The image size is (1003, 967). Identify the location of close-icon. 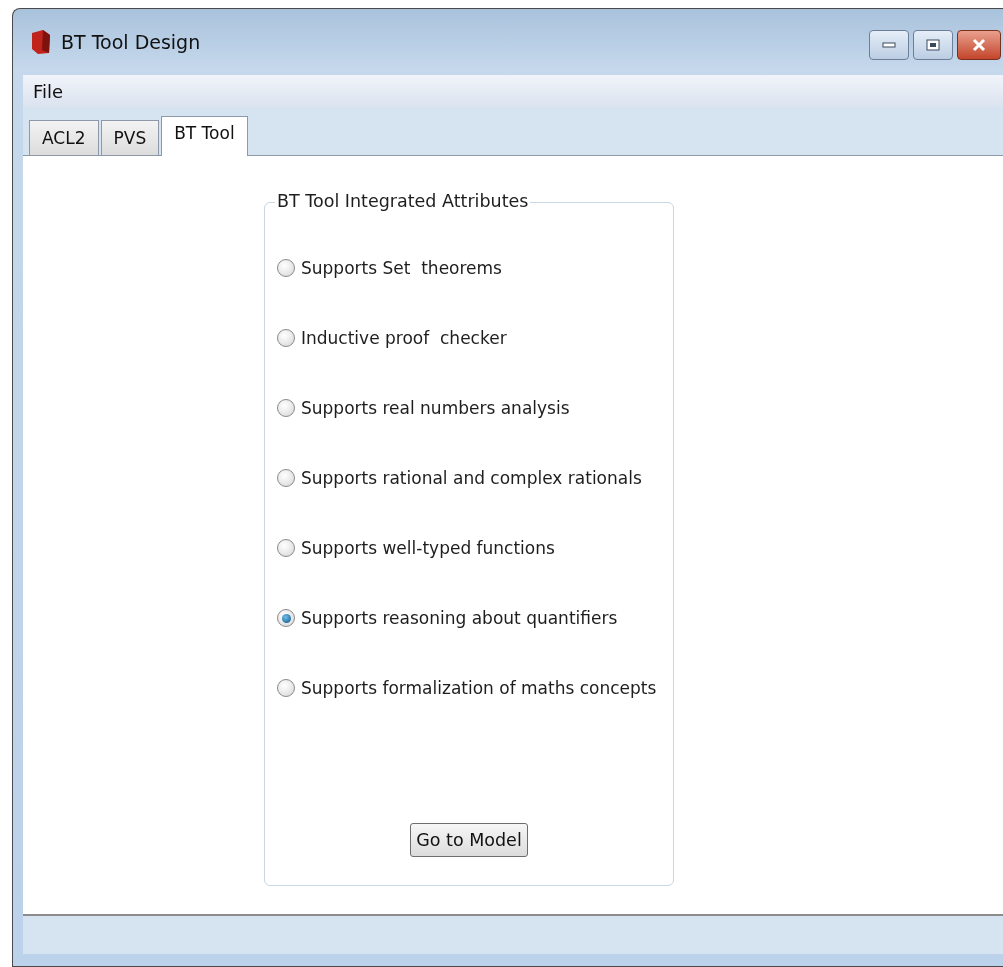
(979, 45).